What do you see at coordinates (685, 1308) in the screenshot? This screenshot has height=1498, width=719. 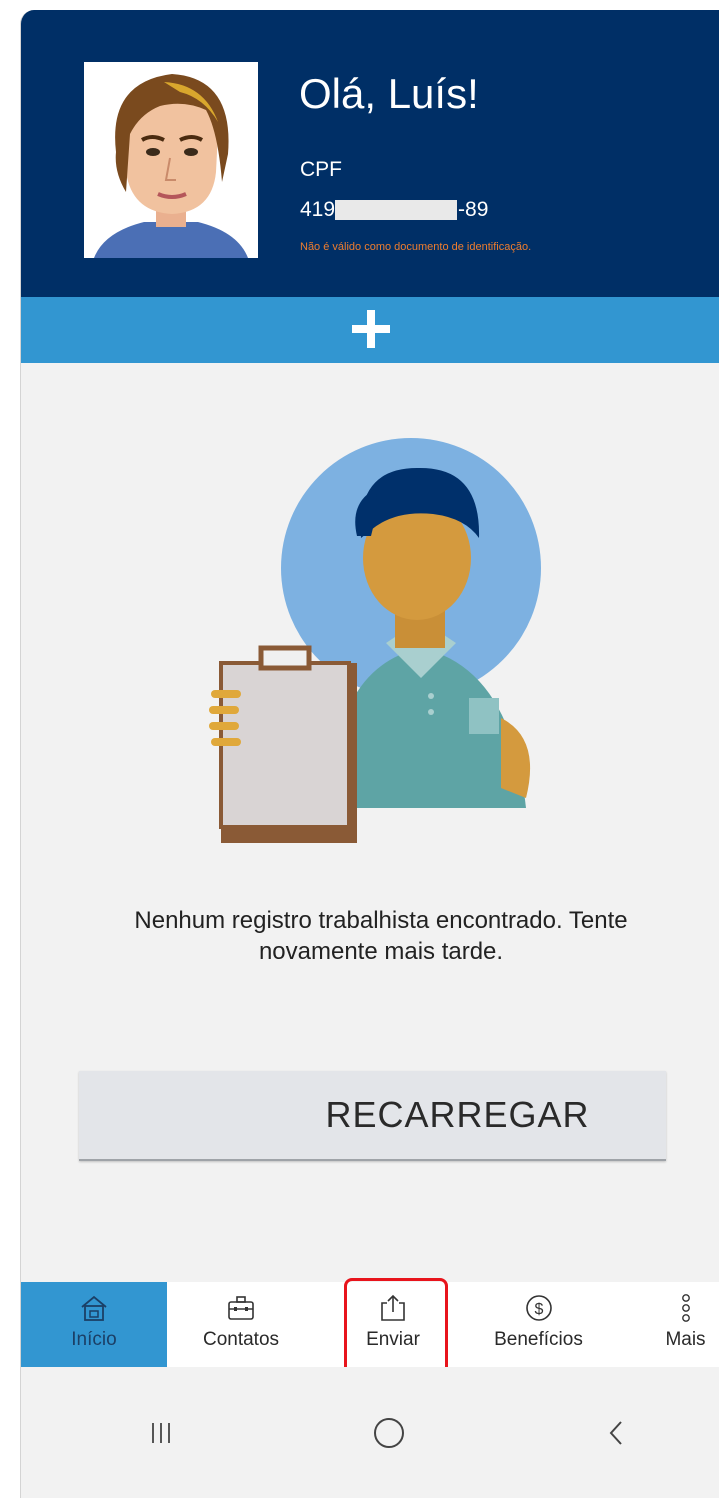 I see `more-dots-icon` at bounding box center [685, 1308].